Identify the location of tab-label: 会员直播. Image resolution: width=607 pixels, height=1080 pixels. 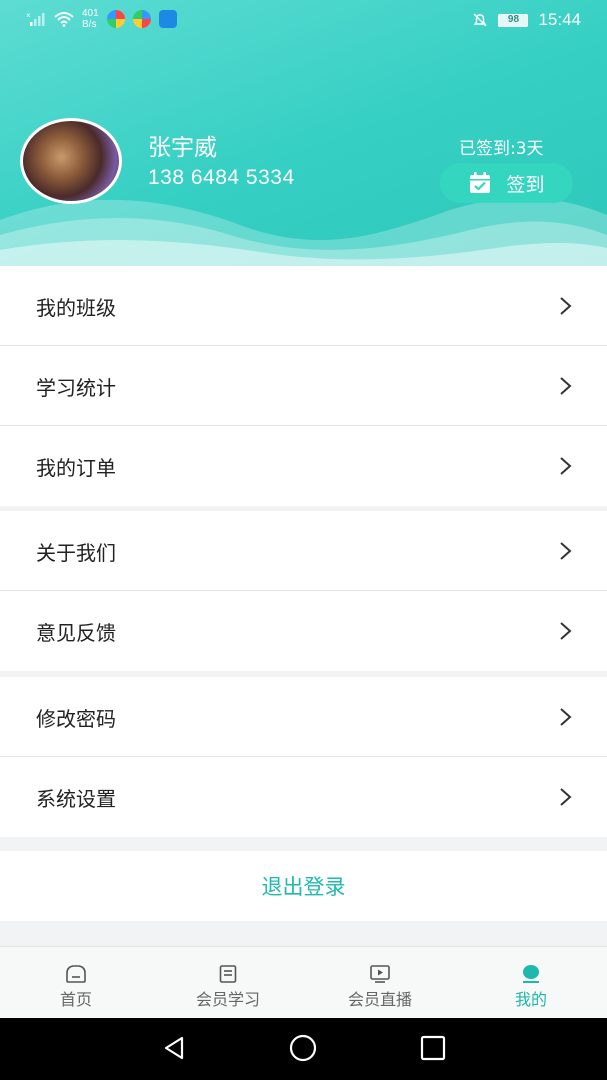
(379, 999).